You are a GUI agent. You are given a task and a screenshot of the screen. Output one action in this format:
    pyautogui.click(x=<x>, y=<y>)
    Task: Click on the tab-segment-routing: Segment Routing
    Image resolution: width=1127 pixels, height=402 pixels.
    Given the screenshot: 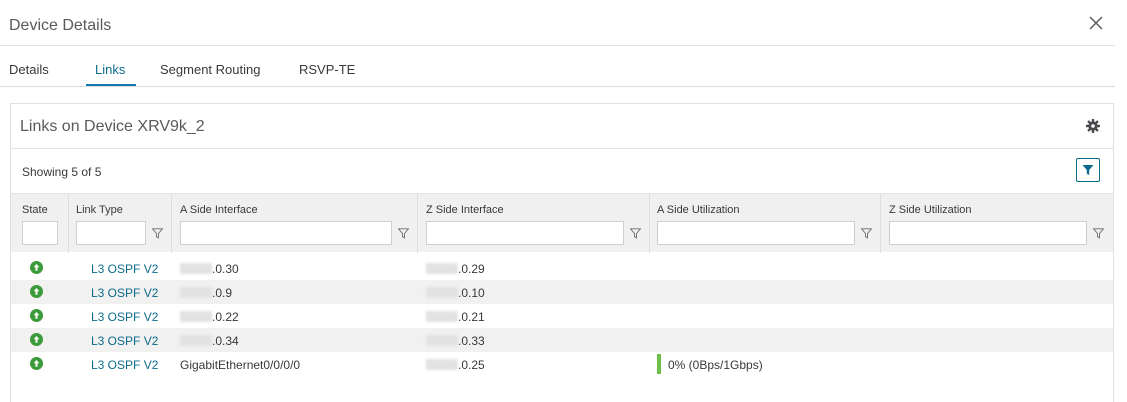 What is the action you would take?
    pyautogui.click(x=210, y=69)
    